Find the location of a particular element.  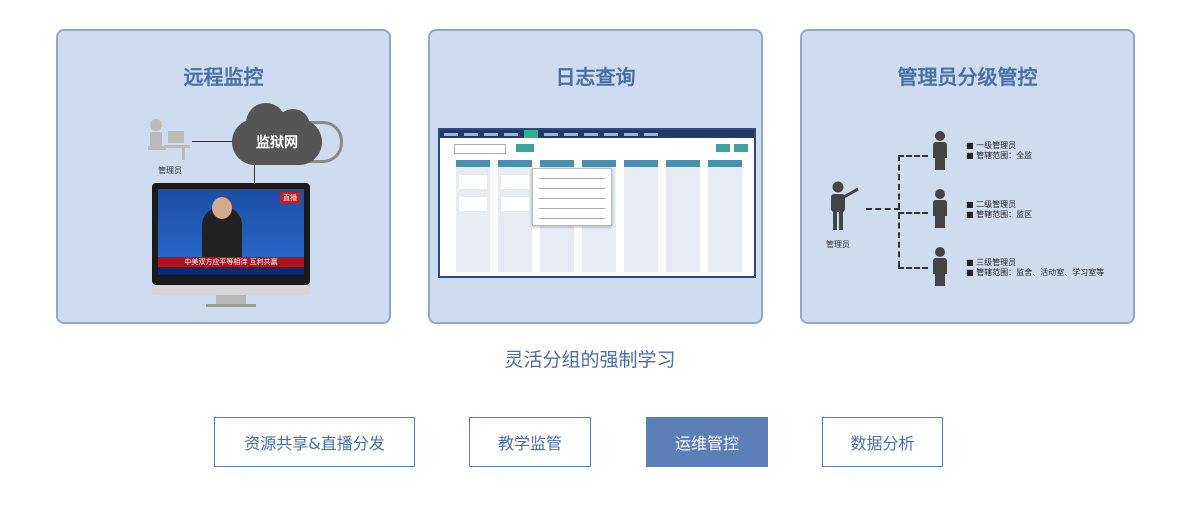

tab-resource-sharing: 资源共享&直播分发 is located at coordinates (314, 442).